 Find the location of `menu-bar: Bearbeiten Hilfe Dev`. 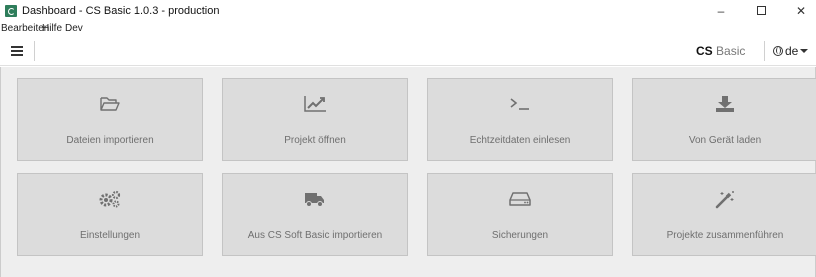

menu-bar: Bearbeiten Hilfe Dev is located at coordinates (408, 28).